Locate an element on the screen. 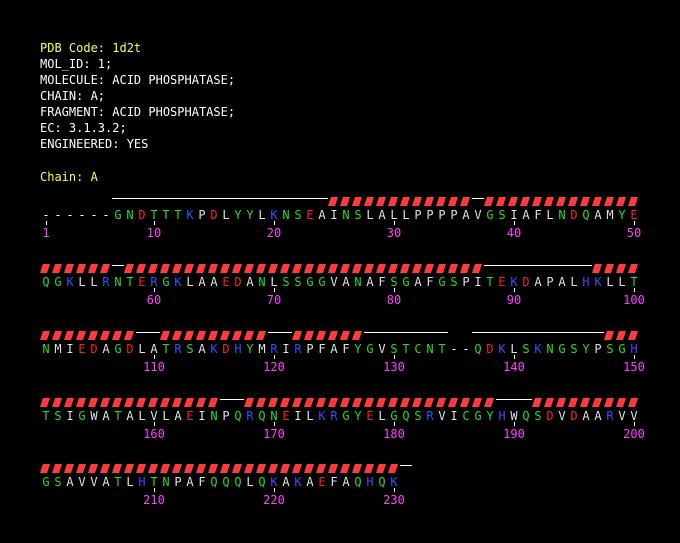 Image resolution: width=680 pixels, height=543 pixels. residue: H is located at coordinates (502, 416).